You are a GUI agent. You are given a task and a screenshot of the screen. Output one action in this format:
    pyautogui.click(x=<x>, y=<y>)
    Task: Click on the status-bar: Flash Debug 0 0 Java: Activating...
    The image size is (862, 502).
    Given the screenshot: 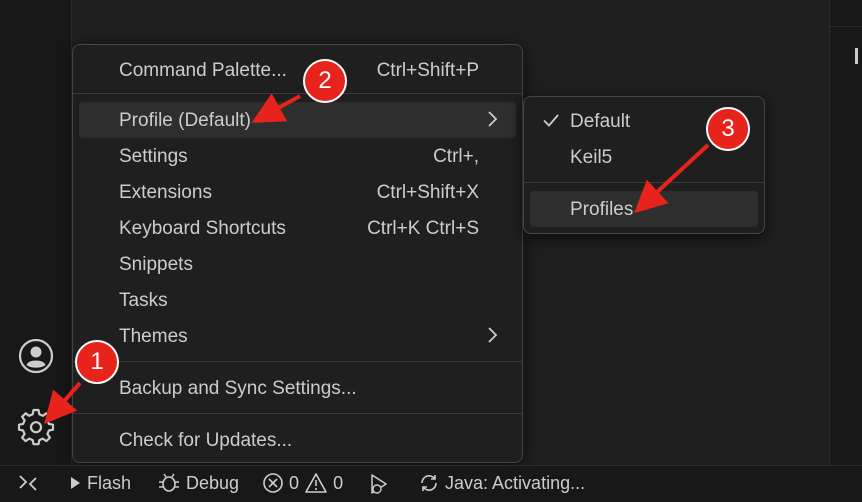 What is the action you would take?
    pyautogui.click(x=431, y=483)
    